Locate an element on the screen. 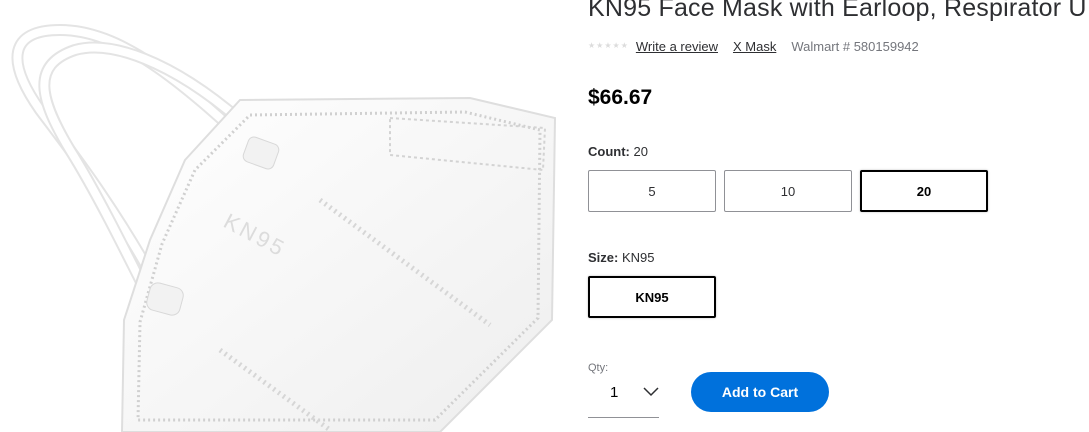 This screenshot has height=432, width=1089. product-price: $66.67 is located at coordinates (620, 97).